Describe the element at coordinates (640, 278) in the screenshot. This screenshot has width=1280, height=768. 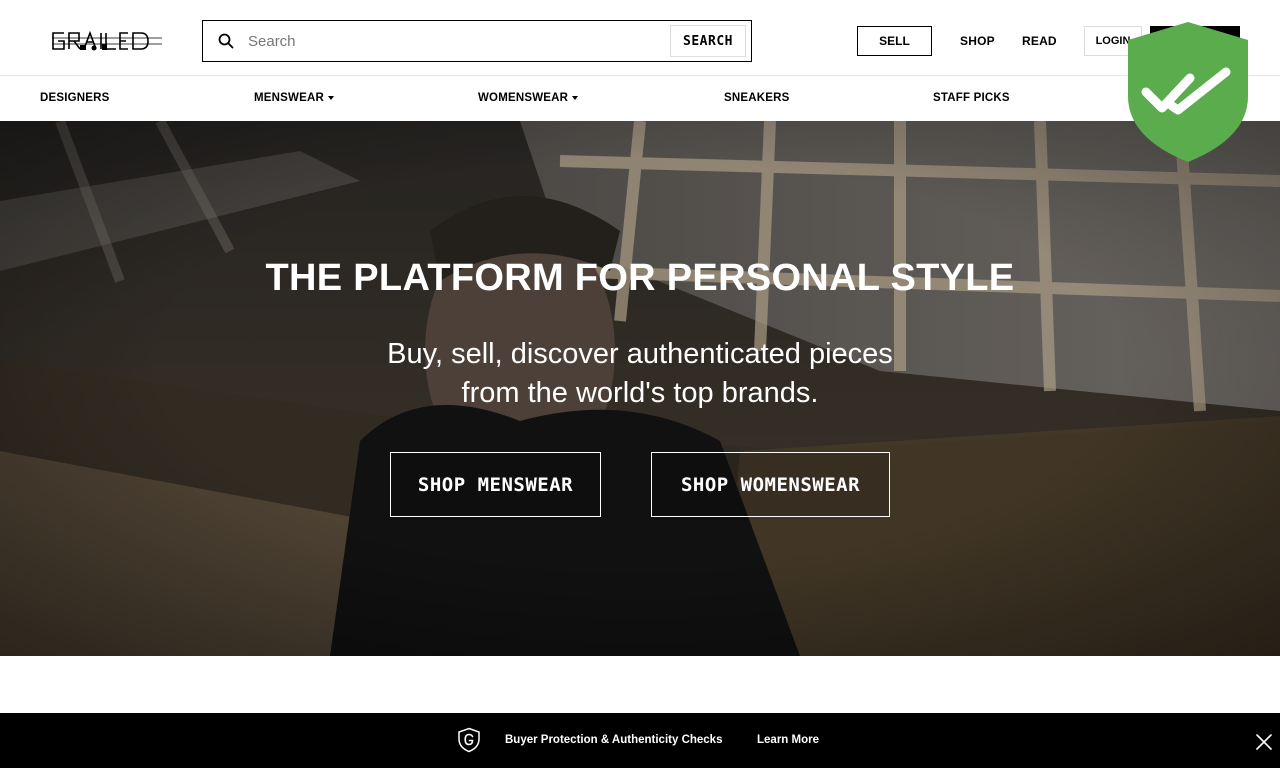
I see `hero-title: THE PLATFORM FOR PERSONAL STYLE` at that location.